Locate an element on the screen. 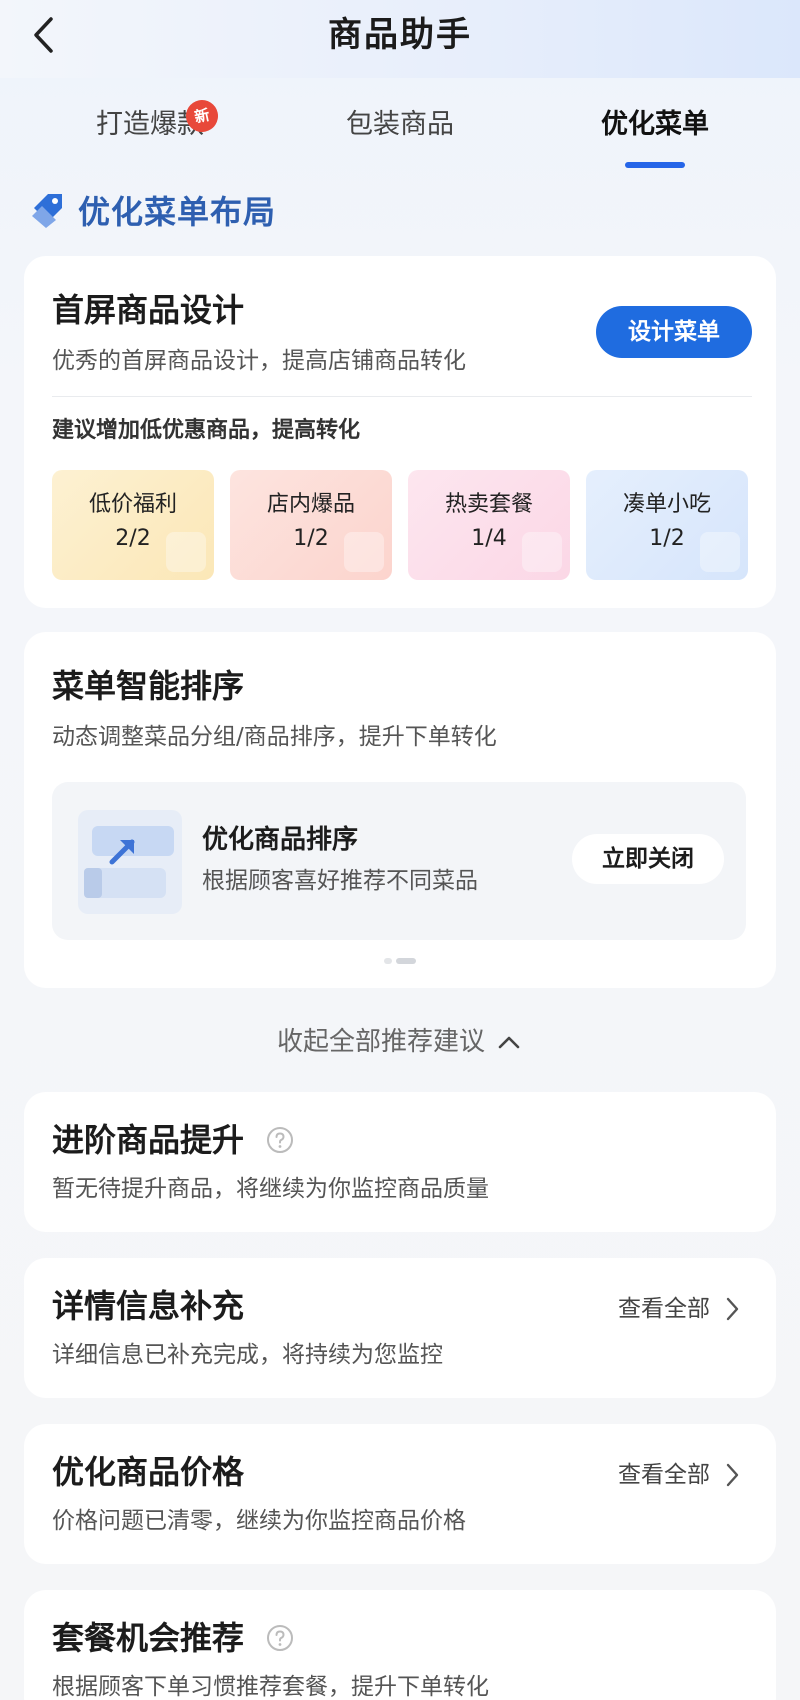 Image resolution: width=800 pixels, height=1700 pixels. sort-suggestion-box: 优化商品排序 根据顾客喜好推荐不同菜品 立即关闭 is located at coordinates (399, 861).